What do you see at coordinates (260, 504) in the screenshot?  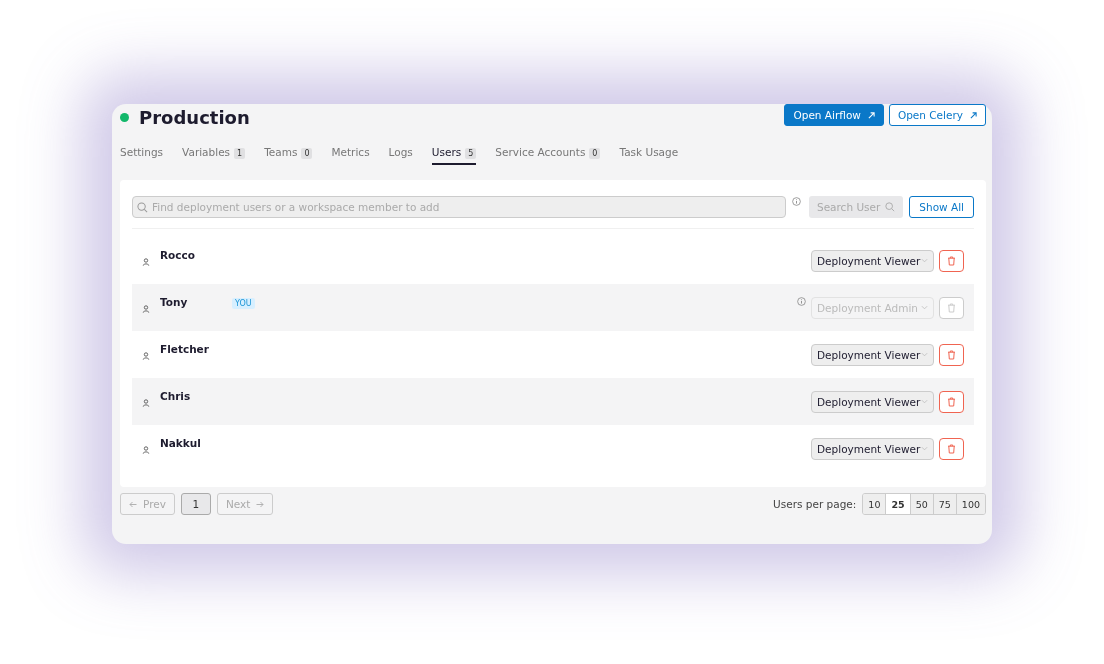 I see `arrow-right-icon` at bounding box center [260, 504].